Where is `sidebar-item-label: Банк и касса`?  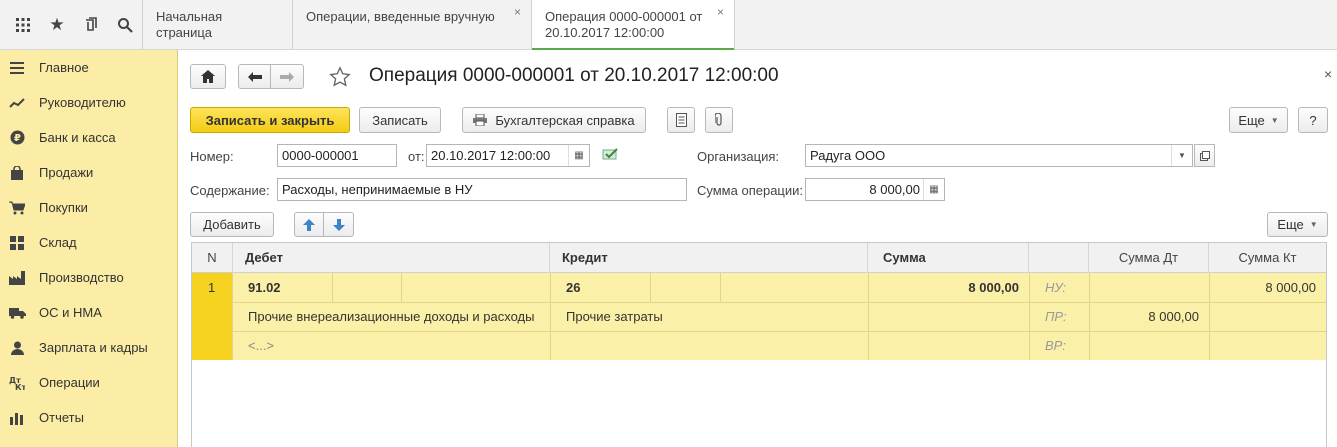
sidebar-item-label: Банк и касса is located at coordinates (77, 137).